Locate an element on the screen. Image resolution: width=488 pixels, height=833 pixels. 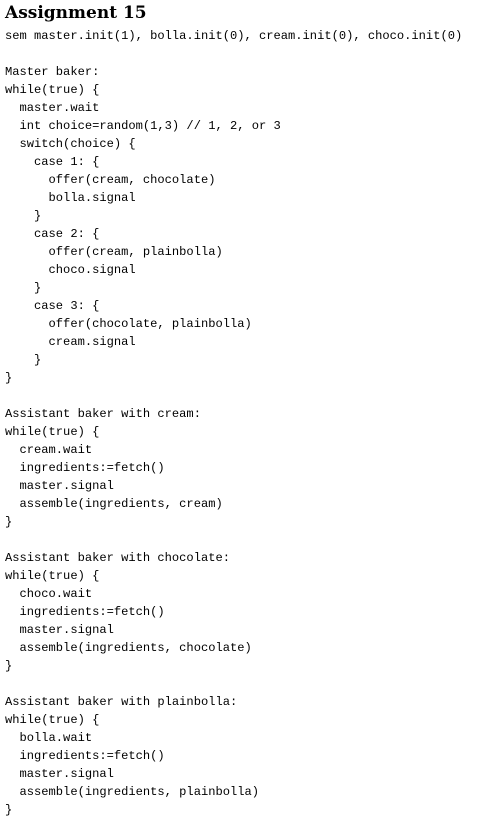
code-line: case 3: { is located at coordinates (52, 306).